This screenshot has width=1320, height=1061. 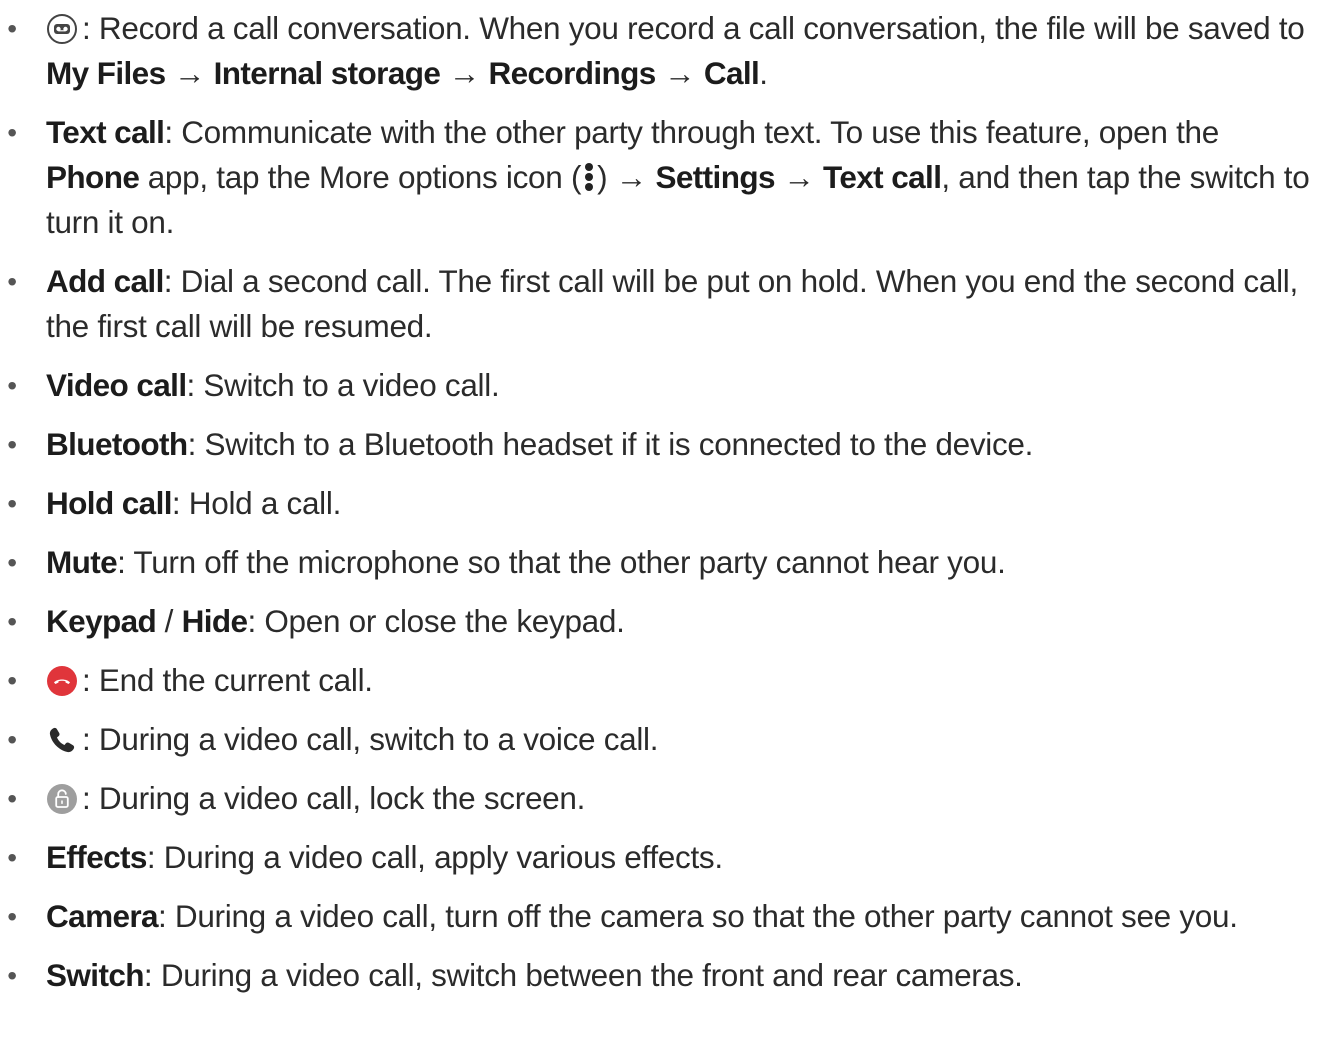 I want to click on item-desc: : End the current call., so click(x=227, y=680).